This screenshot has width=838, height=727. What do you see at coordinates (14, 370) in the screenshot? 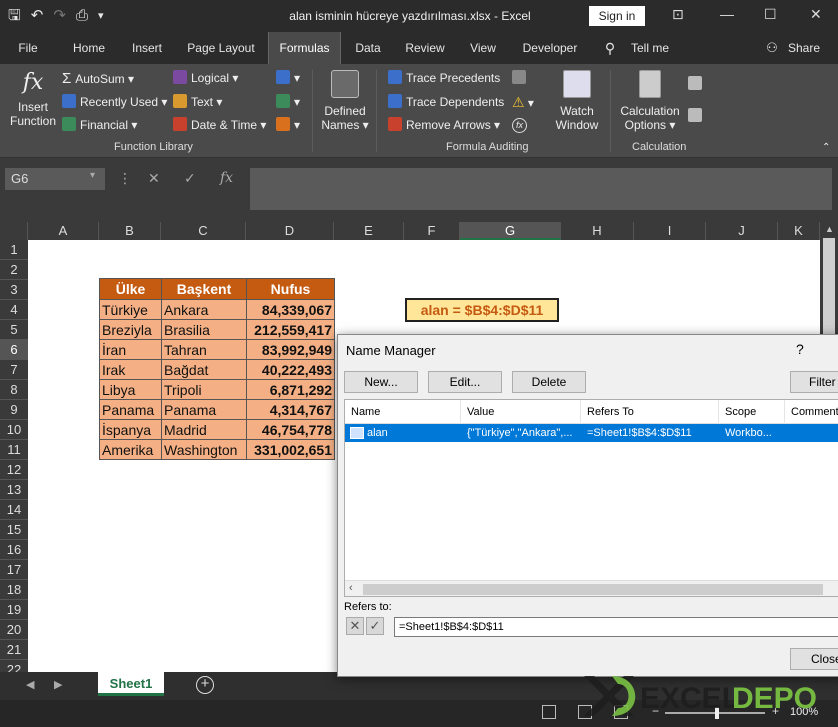
I see `row-header: 7` at bounding box center [14, 370].